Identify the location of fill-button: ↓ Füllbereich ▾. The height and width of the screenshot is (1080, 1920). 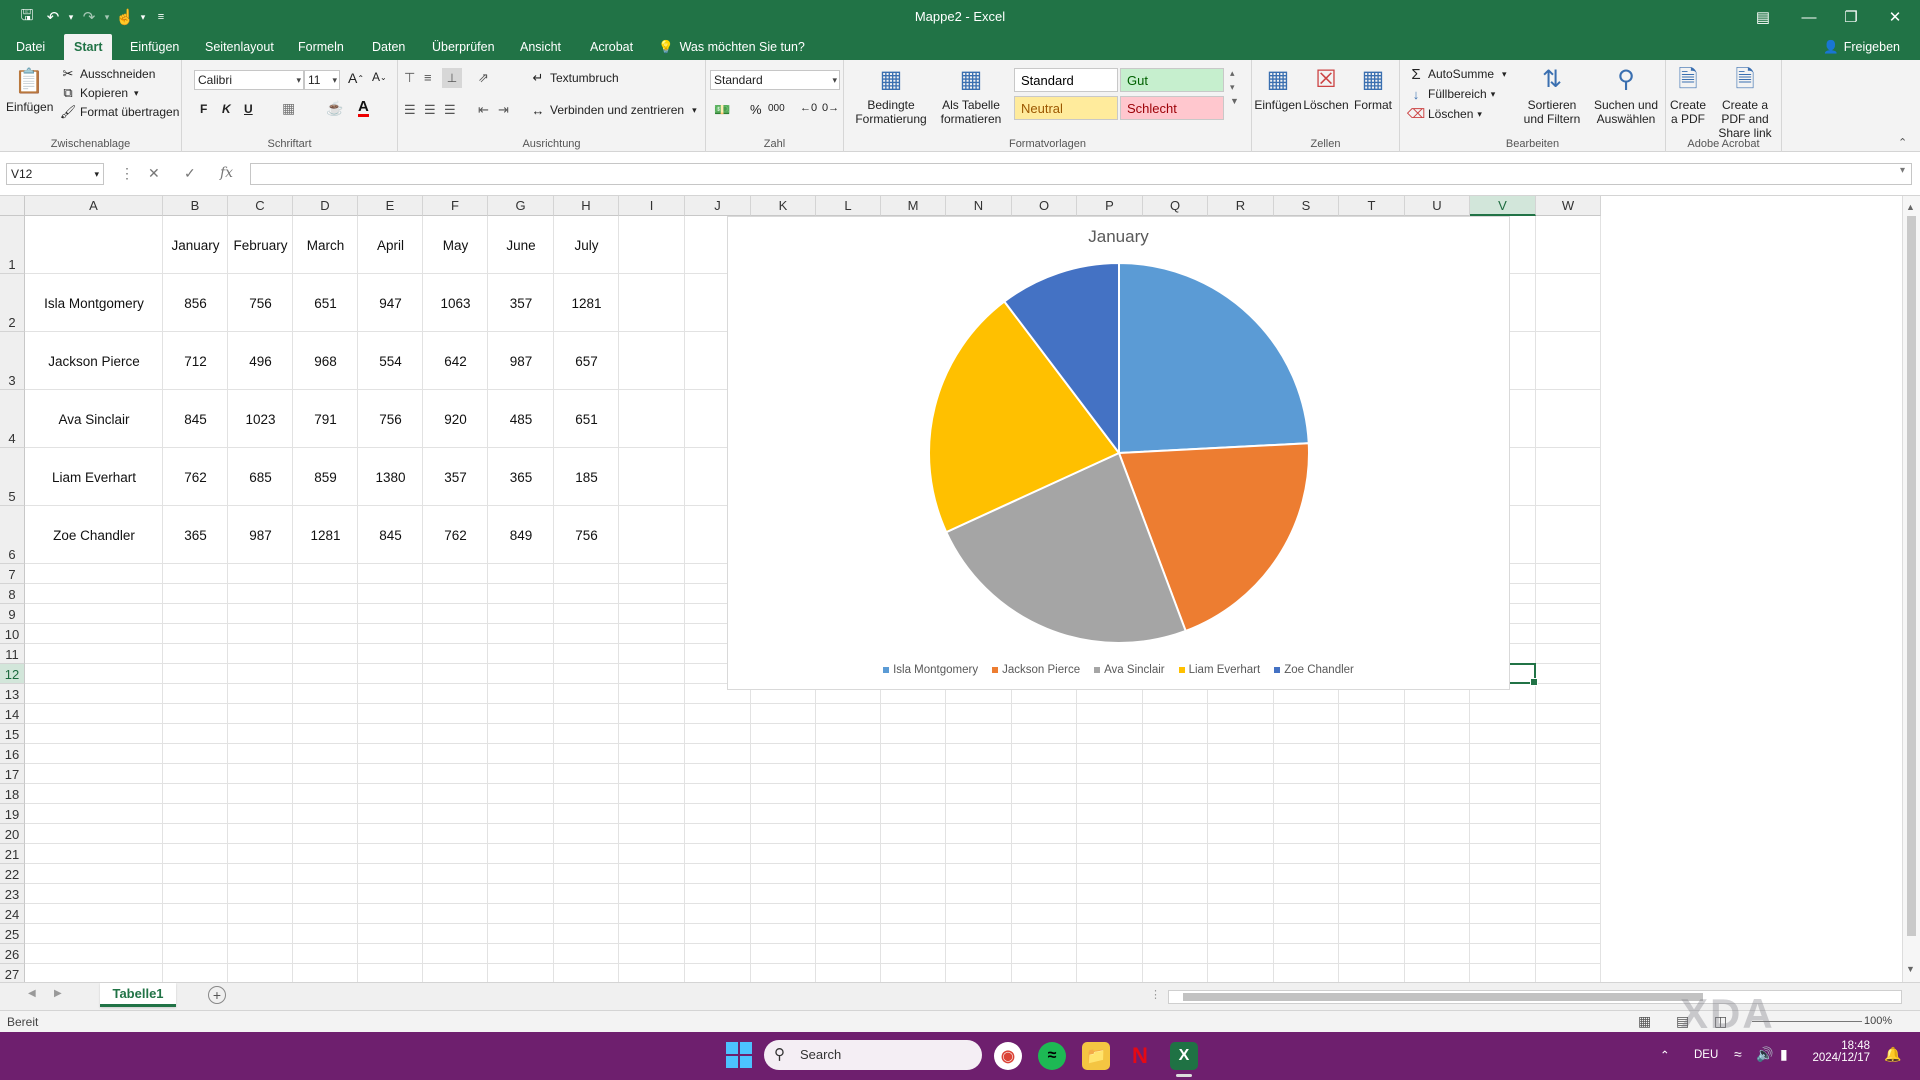
(1451, 94).